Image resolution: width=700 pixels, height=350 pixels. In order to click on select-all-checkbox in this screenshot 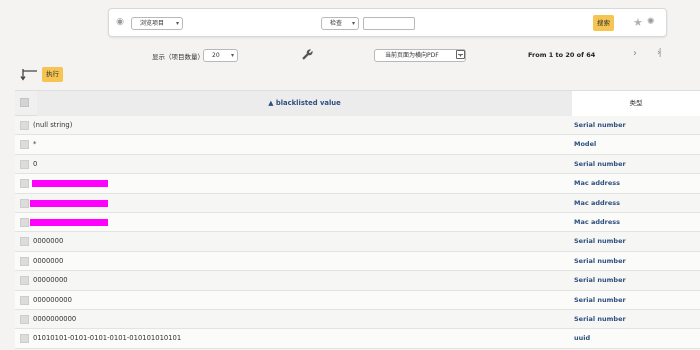, I will do `click(24, 102)`.